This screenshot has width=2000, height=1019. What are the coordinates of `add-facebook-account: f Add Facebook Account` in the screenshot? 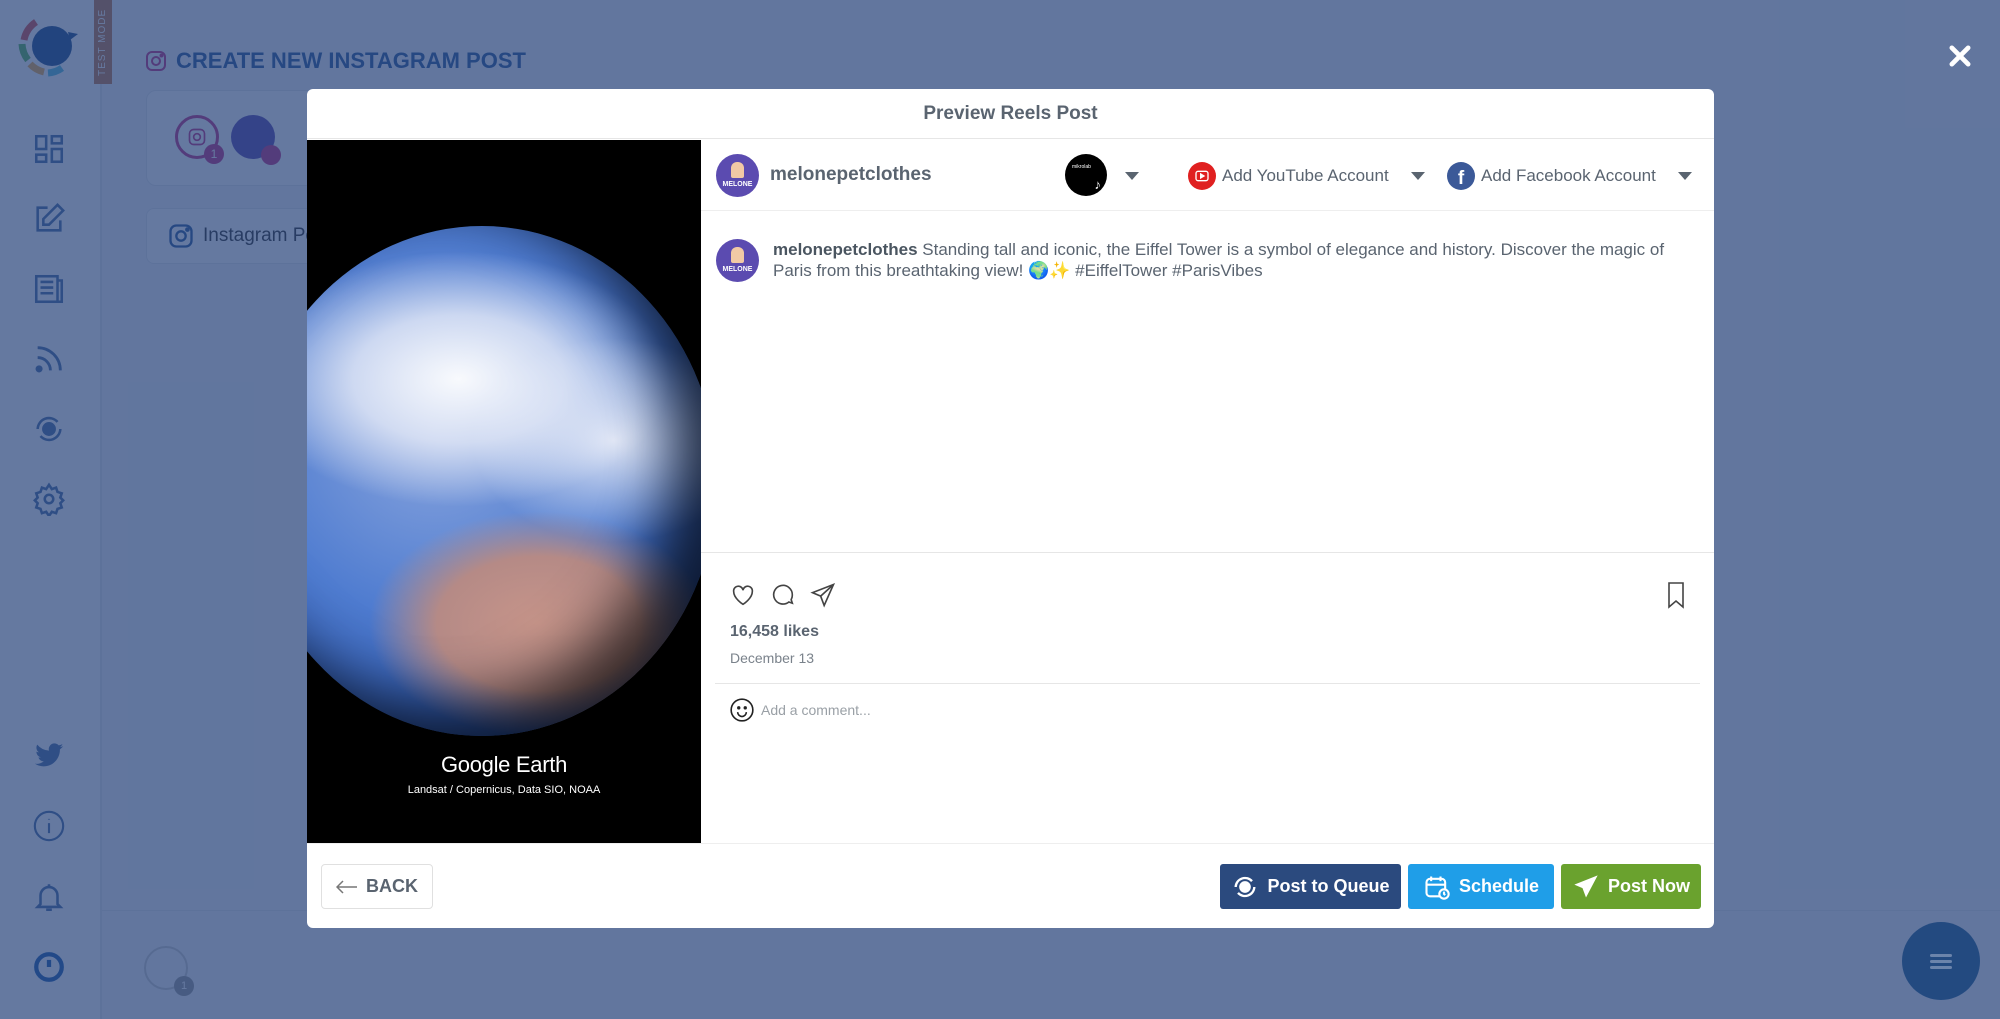 It's located at (1569, 176).